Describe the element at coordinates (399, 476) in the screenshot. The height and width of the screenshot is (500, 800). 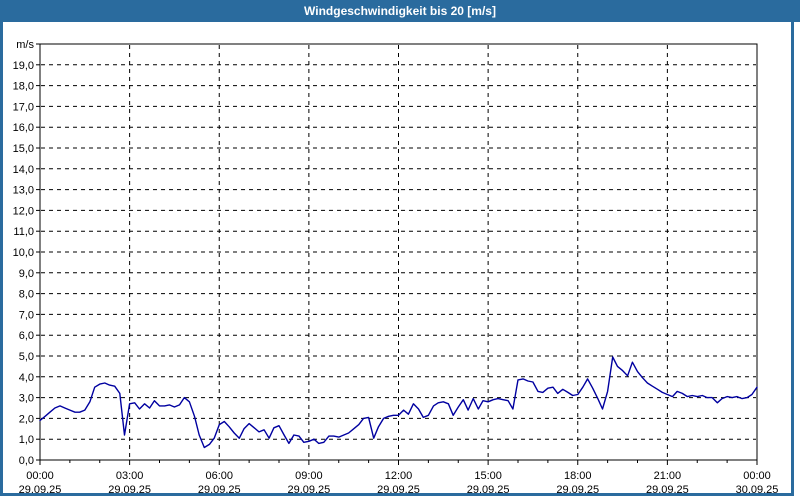
I see `x-axis-time-label: 12:00` at that location.